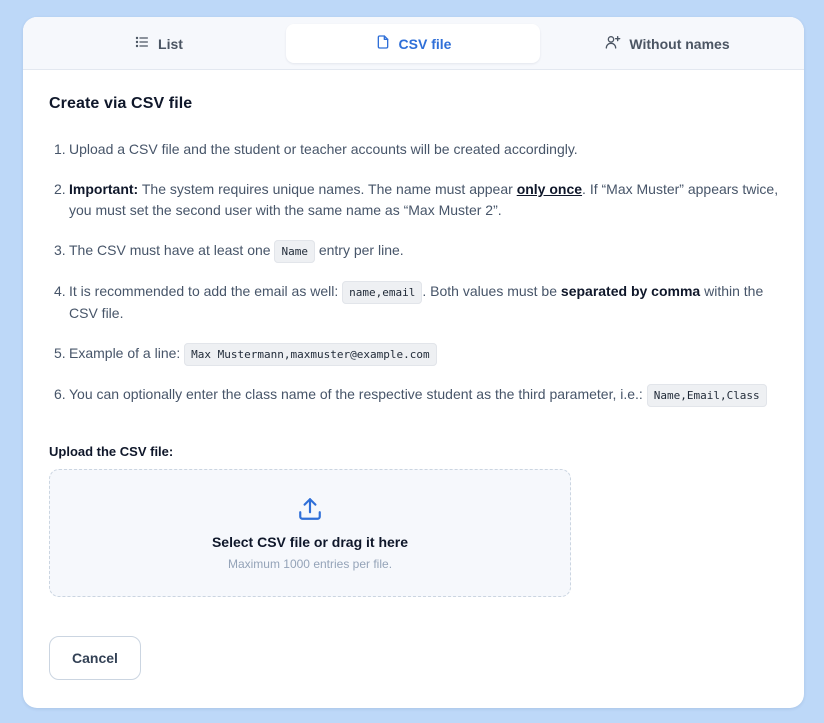 The height and width of the screenshot is (723, 824). I want to click on tab-csv-file: CSV file, so click(413, 43).